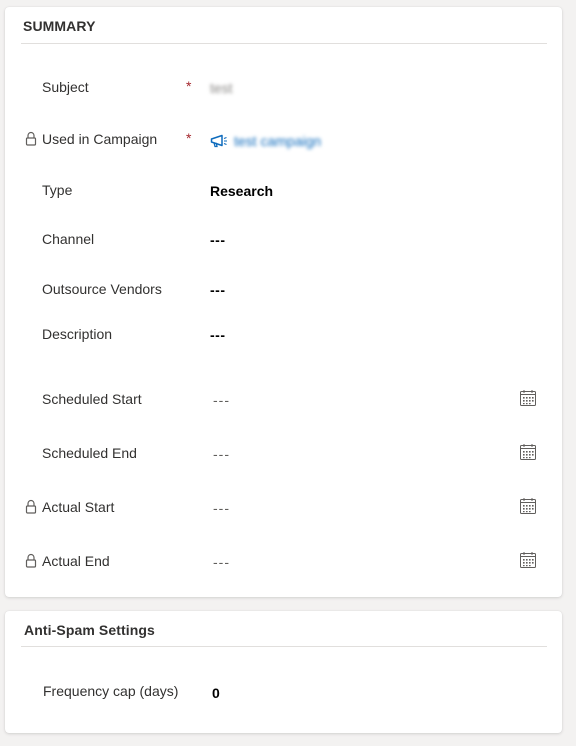  Describe the element at coordinates (283, 401) in the screenshot. I see `field-scheduled-start: Scheduled Start ---` at that location.